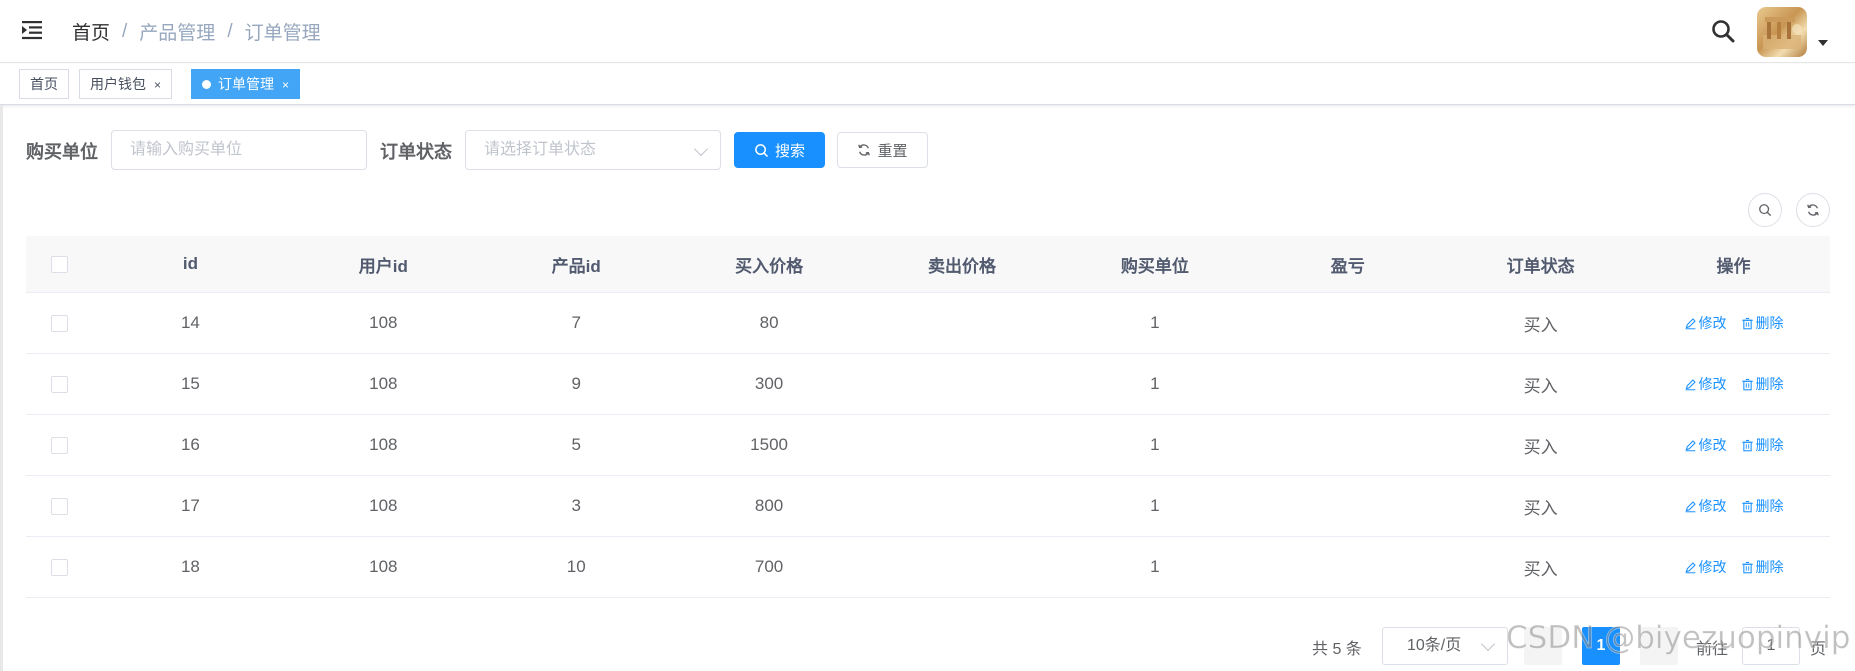 The height and width of the screenshot is (671, 1855). I want to click on tag-label: 首页, so click(44, 84).